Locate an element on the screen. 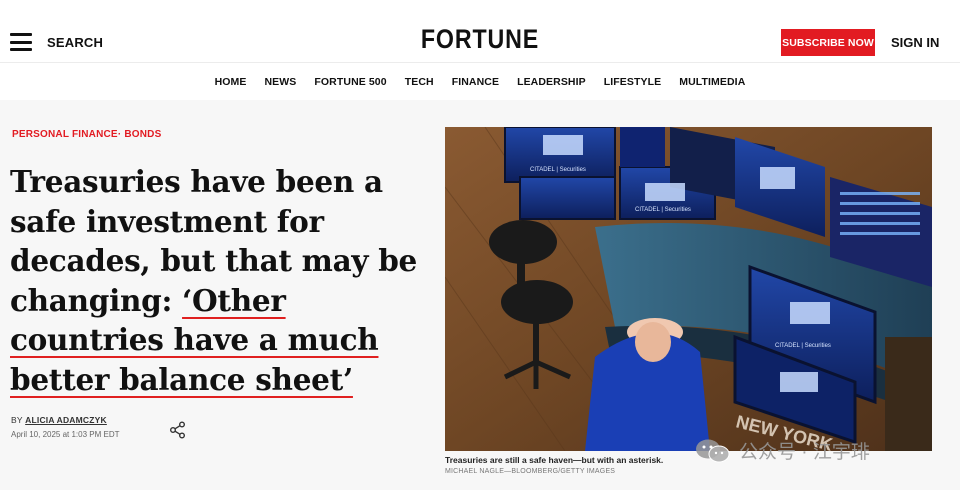 The height and width of the screenshot is (490, 960). category-link-bonds: BONDS is located at coordinates (142, 134).